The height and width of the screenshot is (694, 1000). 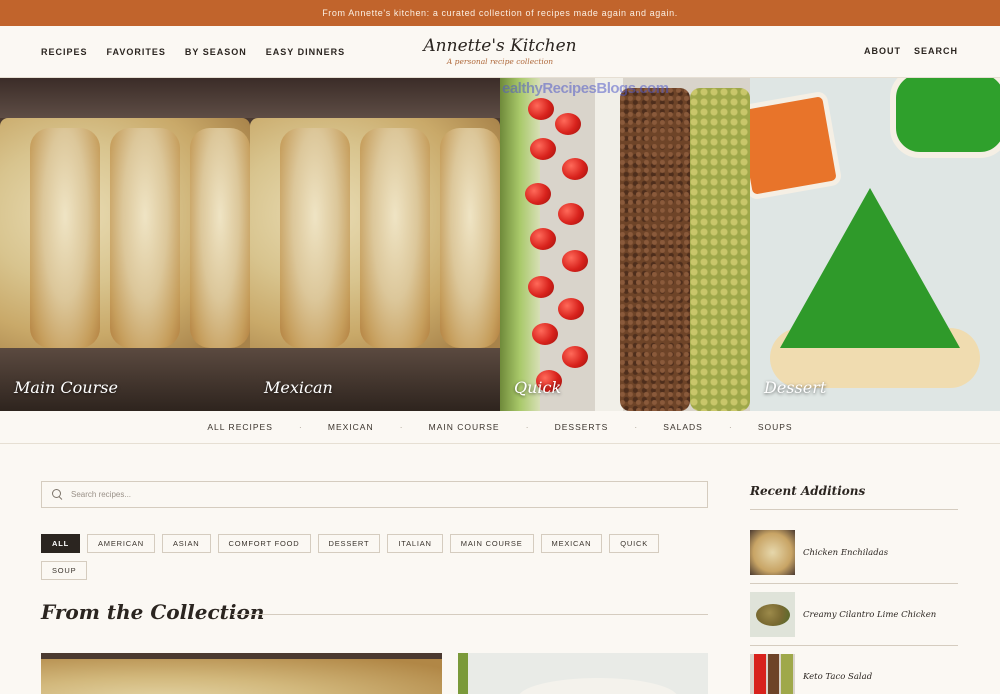 What do you see at coordinates (298, 387) in the screenshot?
I see `hero-label-mexican: Mexican` at bounding box center [298, 387].